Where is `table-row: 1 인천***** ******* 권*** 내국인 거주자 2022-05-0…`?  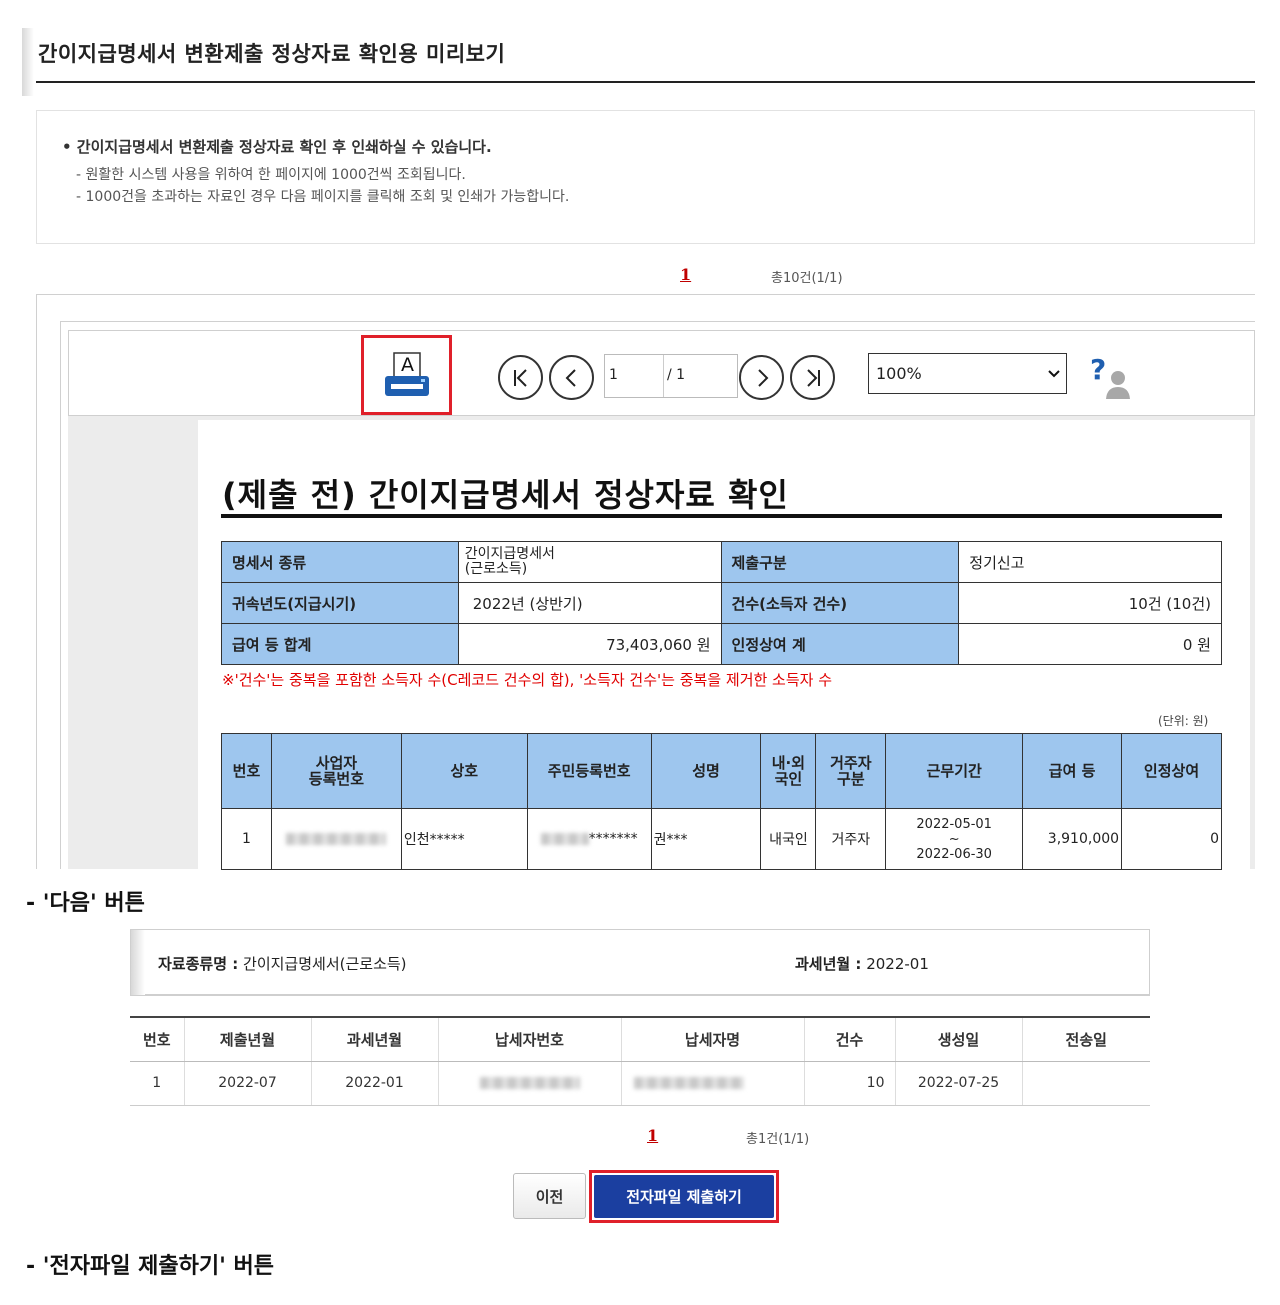
table-row: 1 인천***** ******* 권*** 내국인 거주자 2022-05-0… is located at coordinates (721, 839).